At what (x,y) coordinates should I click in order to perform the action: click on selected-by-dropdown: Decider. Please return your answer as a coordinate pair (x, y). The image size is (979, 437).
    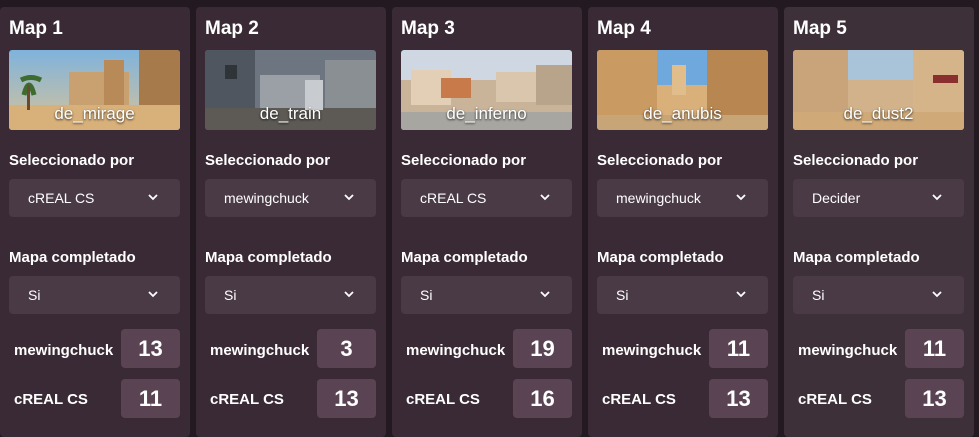
    Looking at the image, I should click on (878, 198).